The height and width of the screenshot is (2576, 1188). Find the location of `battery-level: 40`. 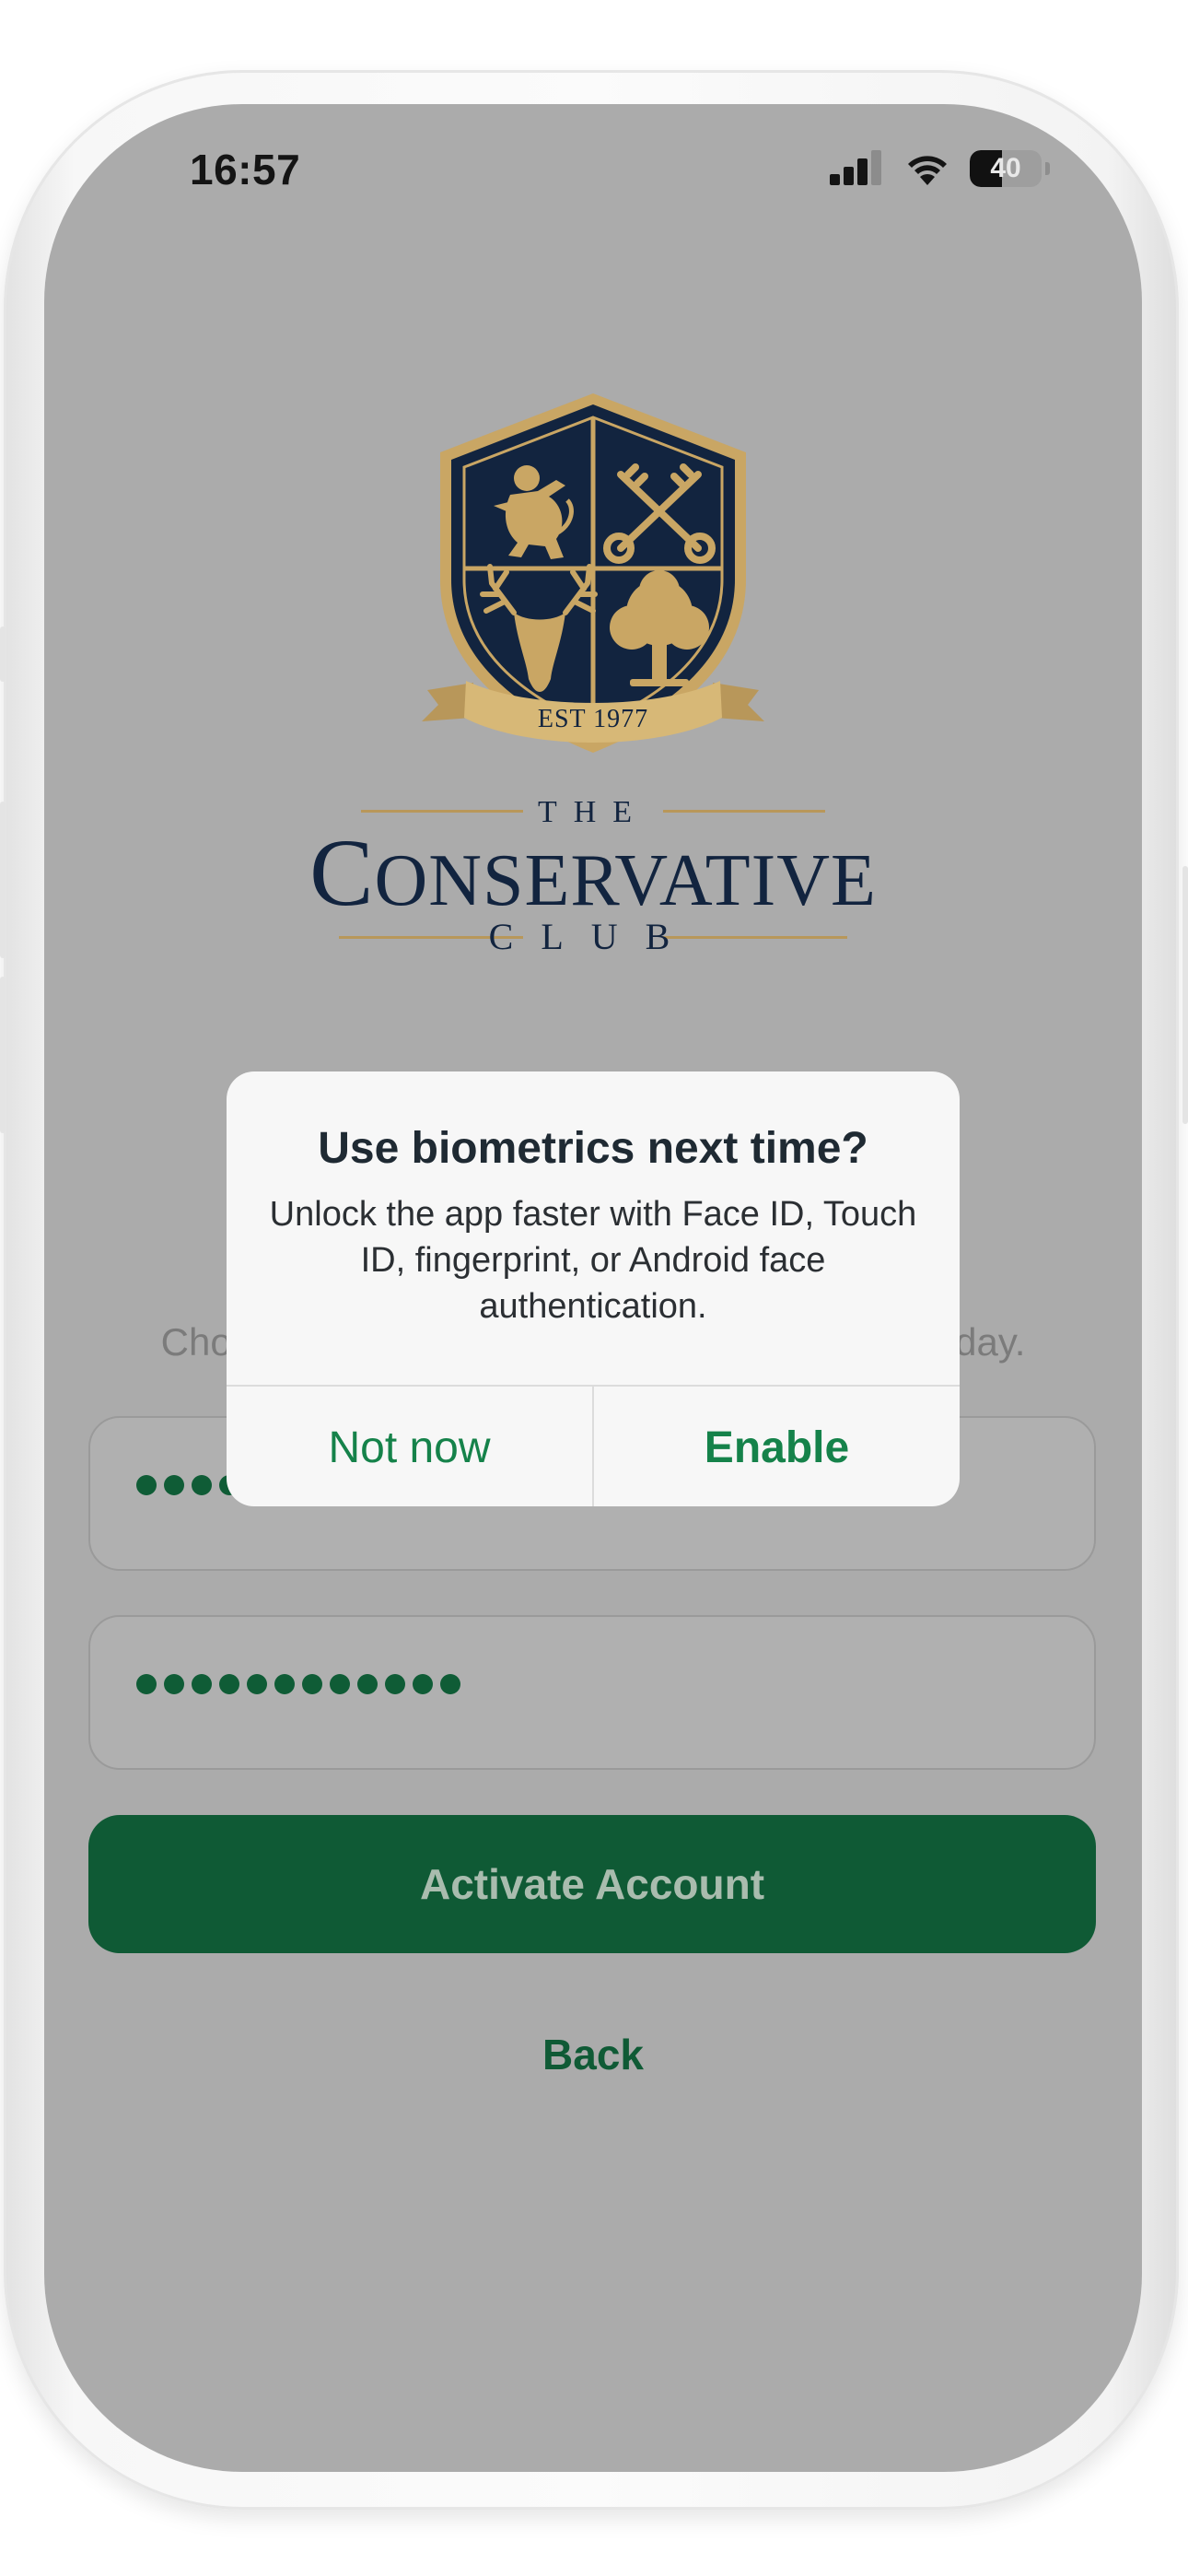

battery-level: 40 is located at coordinates (1005, 168).